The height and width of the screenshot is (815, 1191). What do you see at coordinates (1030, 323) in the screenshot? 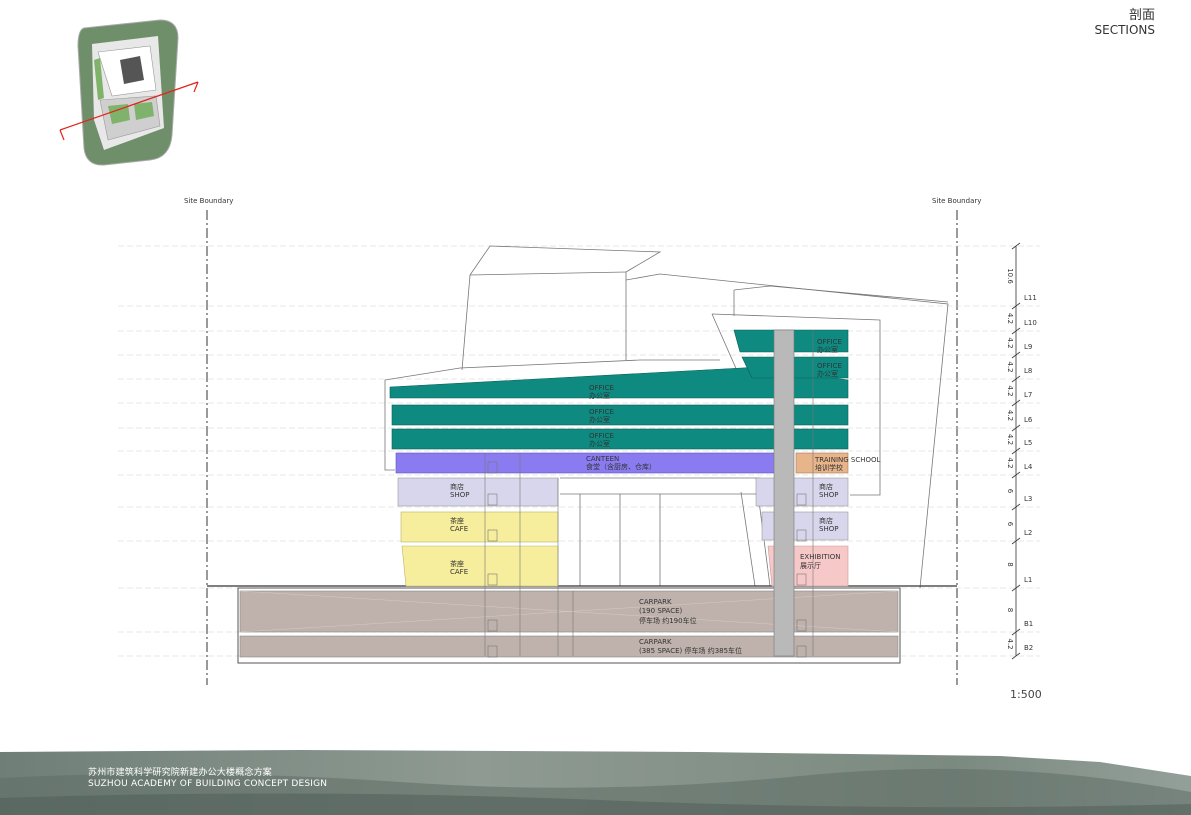
I see `level-name-l10: L10` at bounding box center [1030, 323].